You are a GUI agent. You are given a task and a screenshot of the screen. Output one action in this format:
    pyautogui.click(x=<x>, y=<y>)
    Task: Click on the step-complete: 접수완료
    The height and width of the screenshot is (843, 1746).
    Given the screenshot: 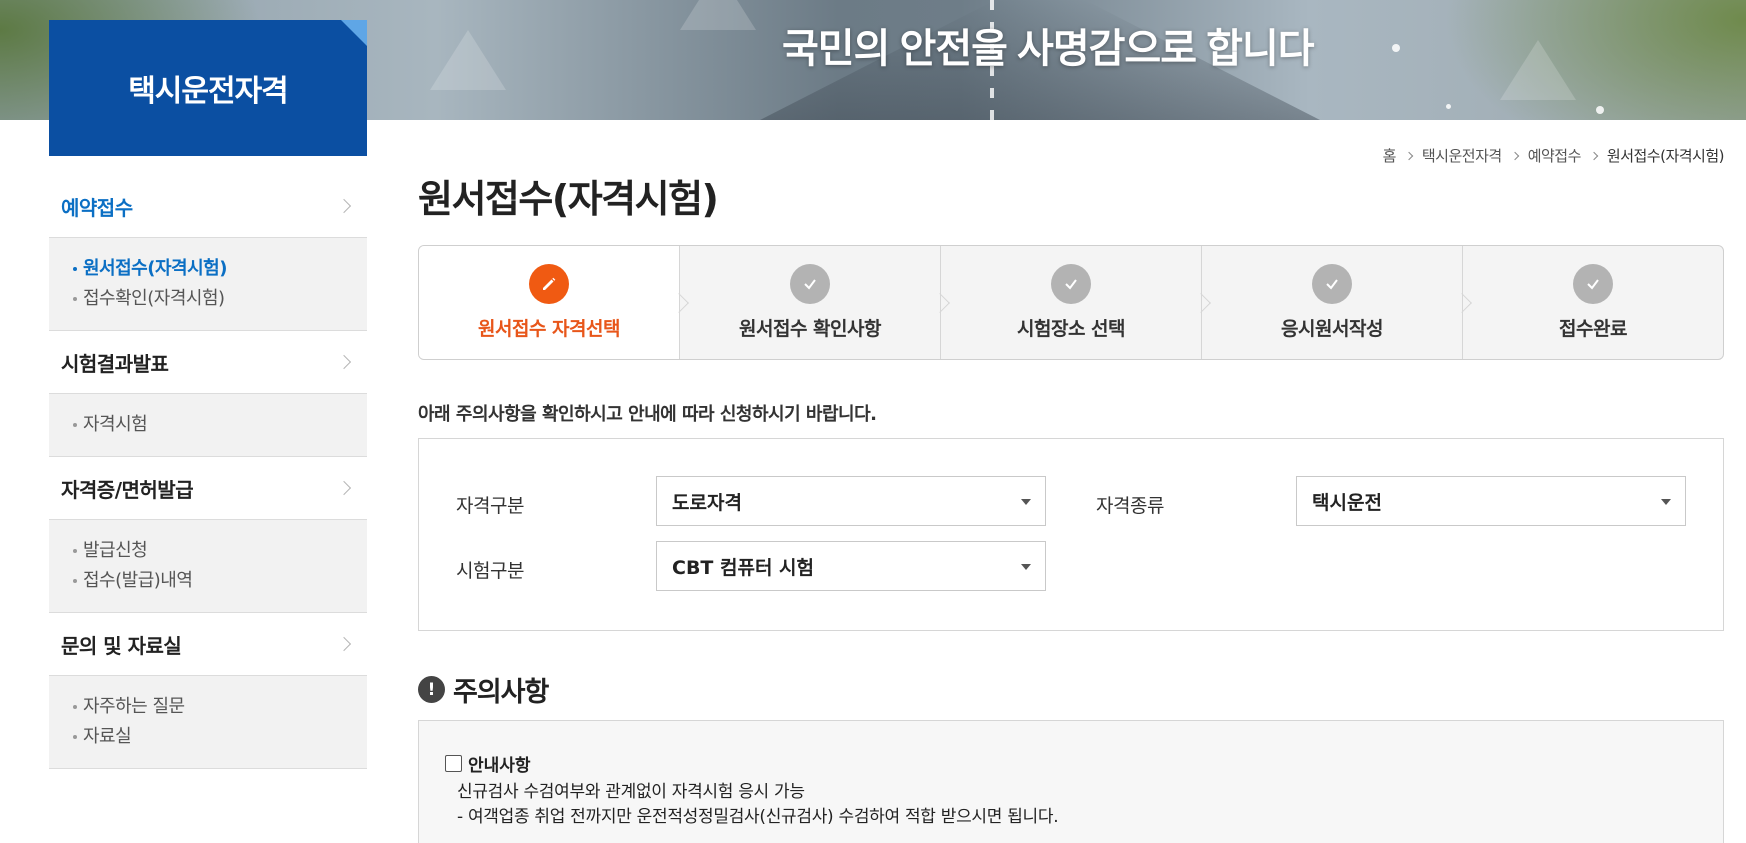 What is the action you would take?
    pyautogui.click(x=1587, y=302)
    